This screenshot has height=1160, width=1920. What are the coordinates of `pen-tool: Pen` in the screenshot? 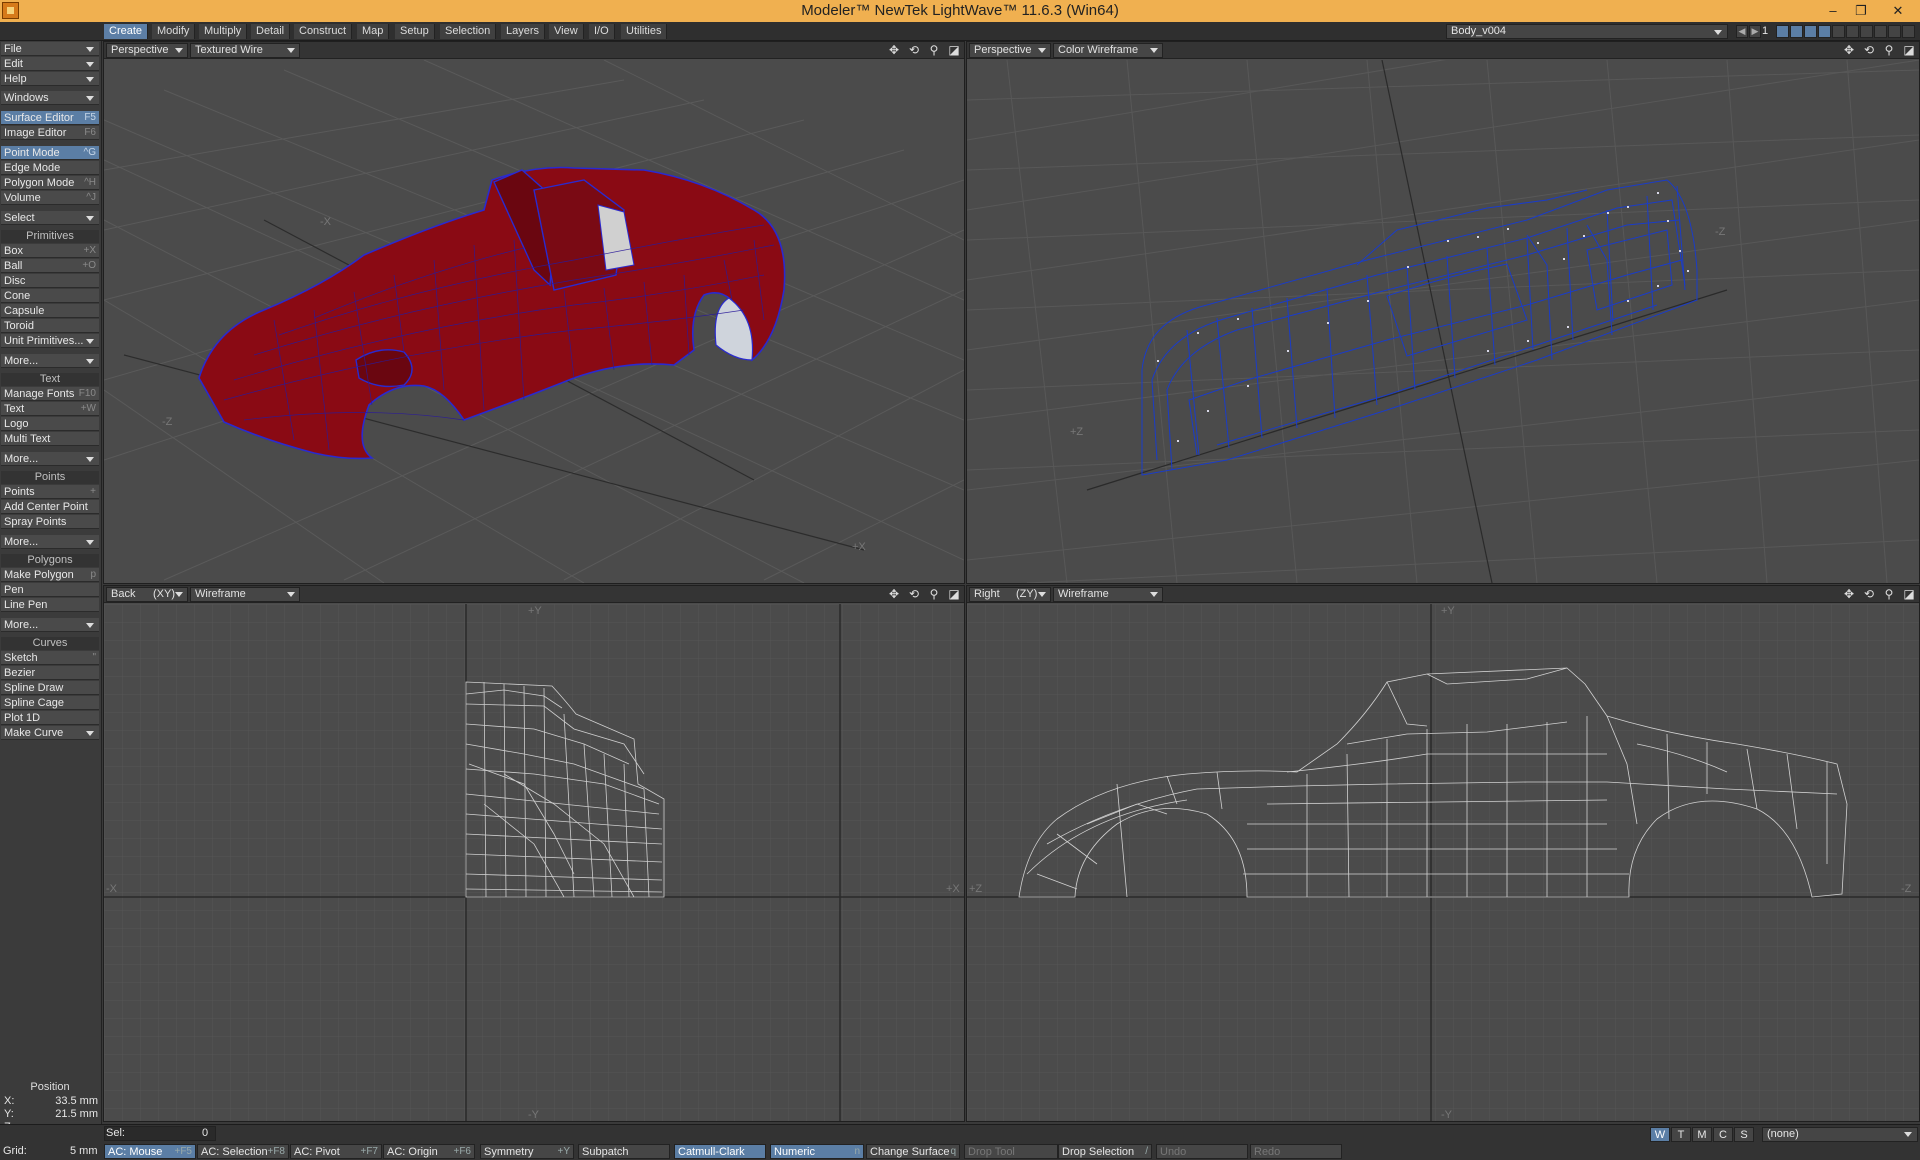 It's located at (50, 590).